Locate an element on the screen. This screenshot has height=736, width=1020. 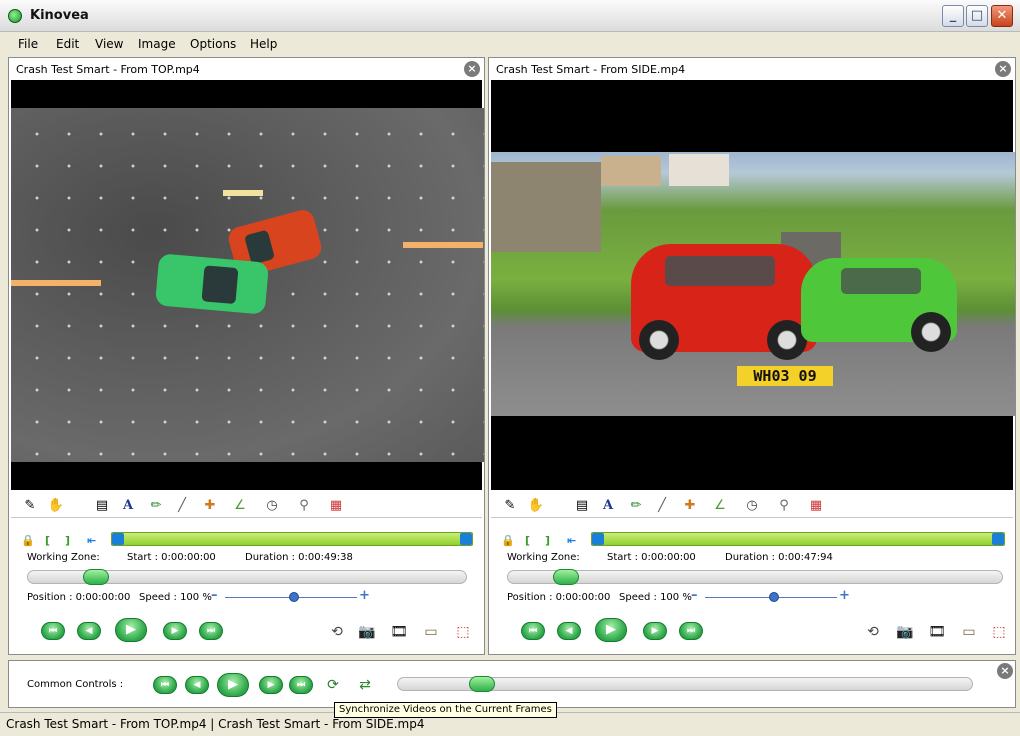
common-first-frame-button: ⏮ is located at coordinates (165, 685).